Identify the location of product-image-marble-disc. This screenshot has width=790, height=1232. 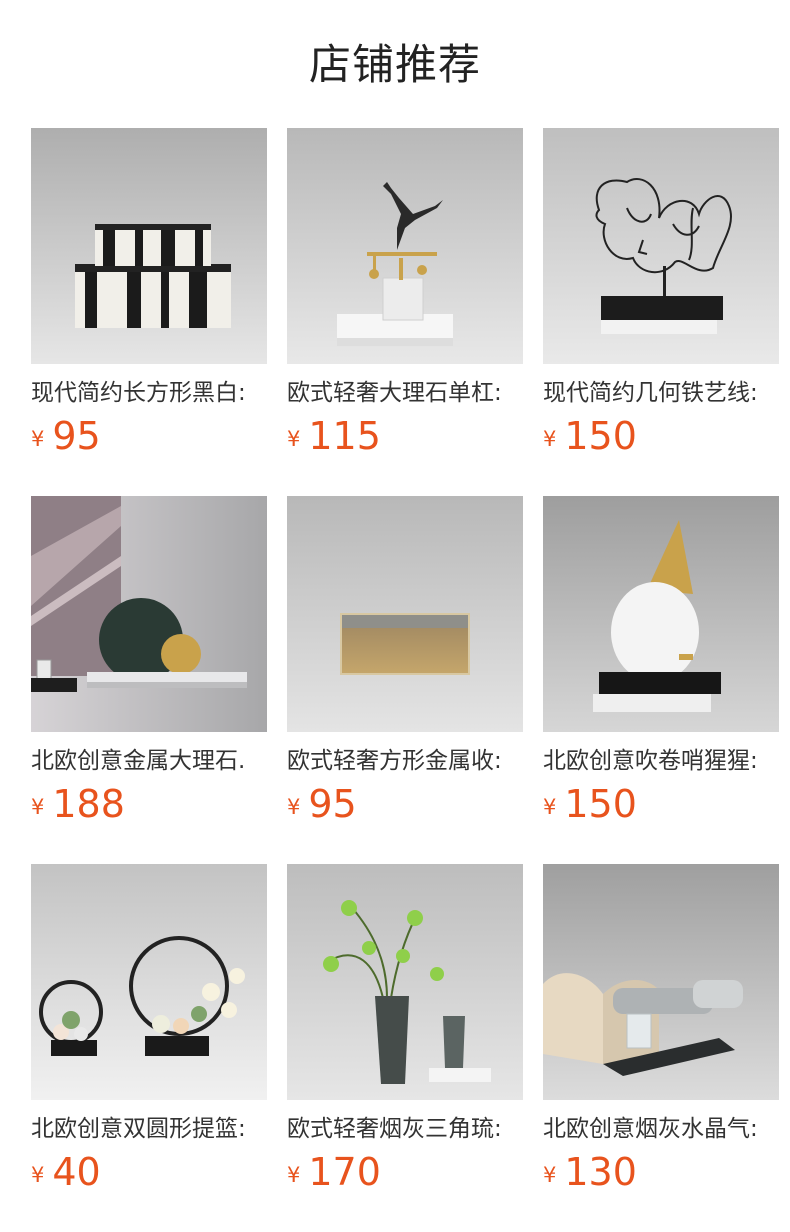
(149, 614).